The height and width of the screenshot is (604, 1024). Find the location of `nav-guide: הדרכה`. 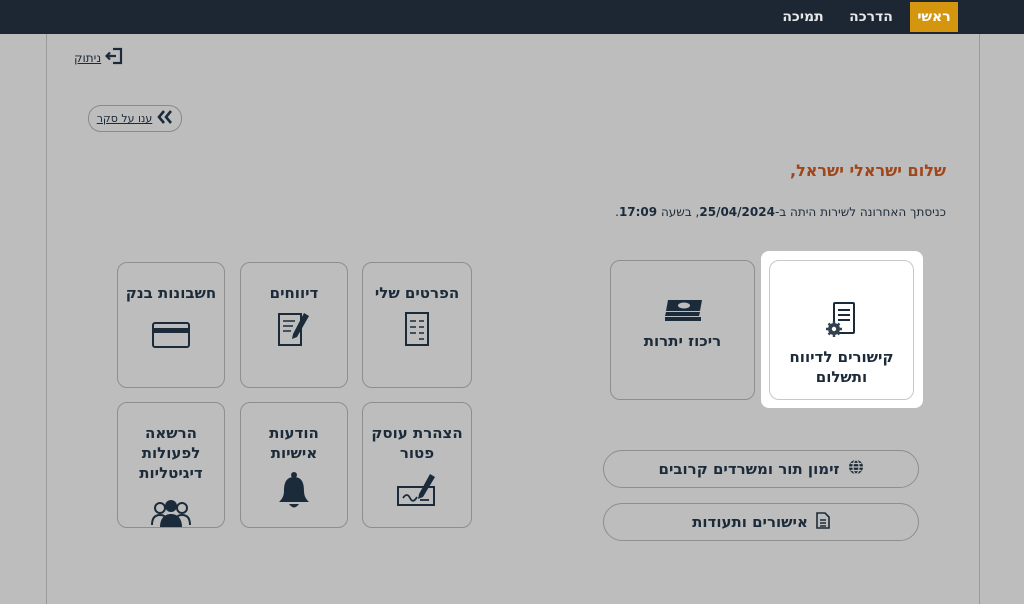

nav-guide: הדרכה is located at coordinates (871, 17).